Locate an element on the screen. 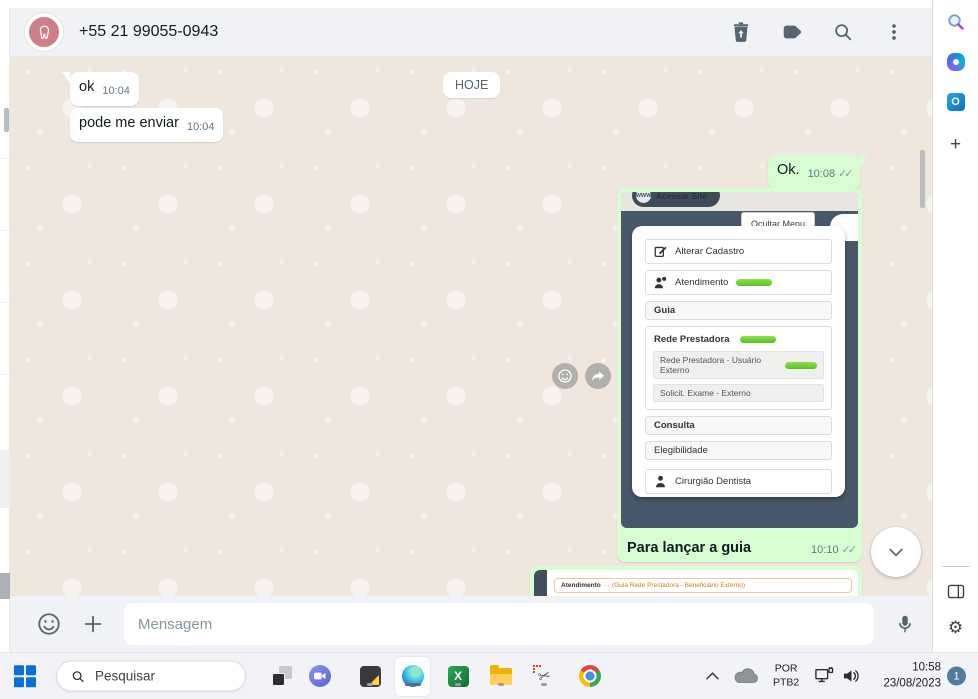 The width and height of the screenshot is (978, 699). tray-time: 10:58 is located at coordinates (926, 667).